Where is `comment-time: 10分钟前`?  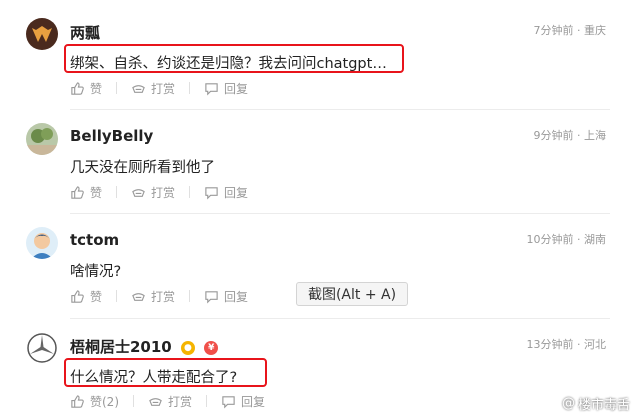 comment-time: 10分钟前 is located at coordinates (550, 239).